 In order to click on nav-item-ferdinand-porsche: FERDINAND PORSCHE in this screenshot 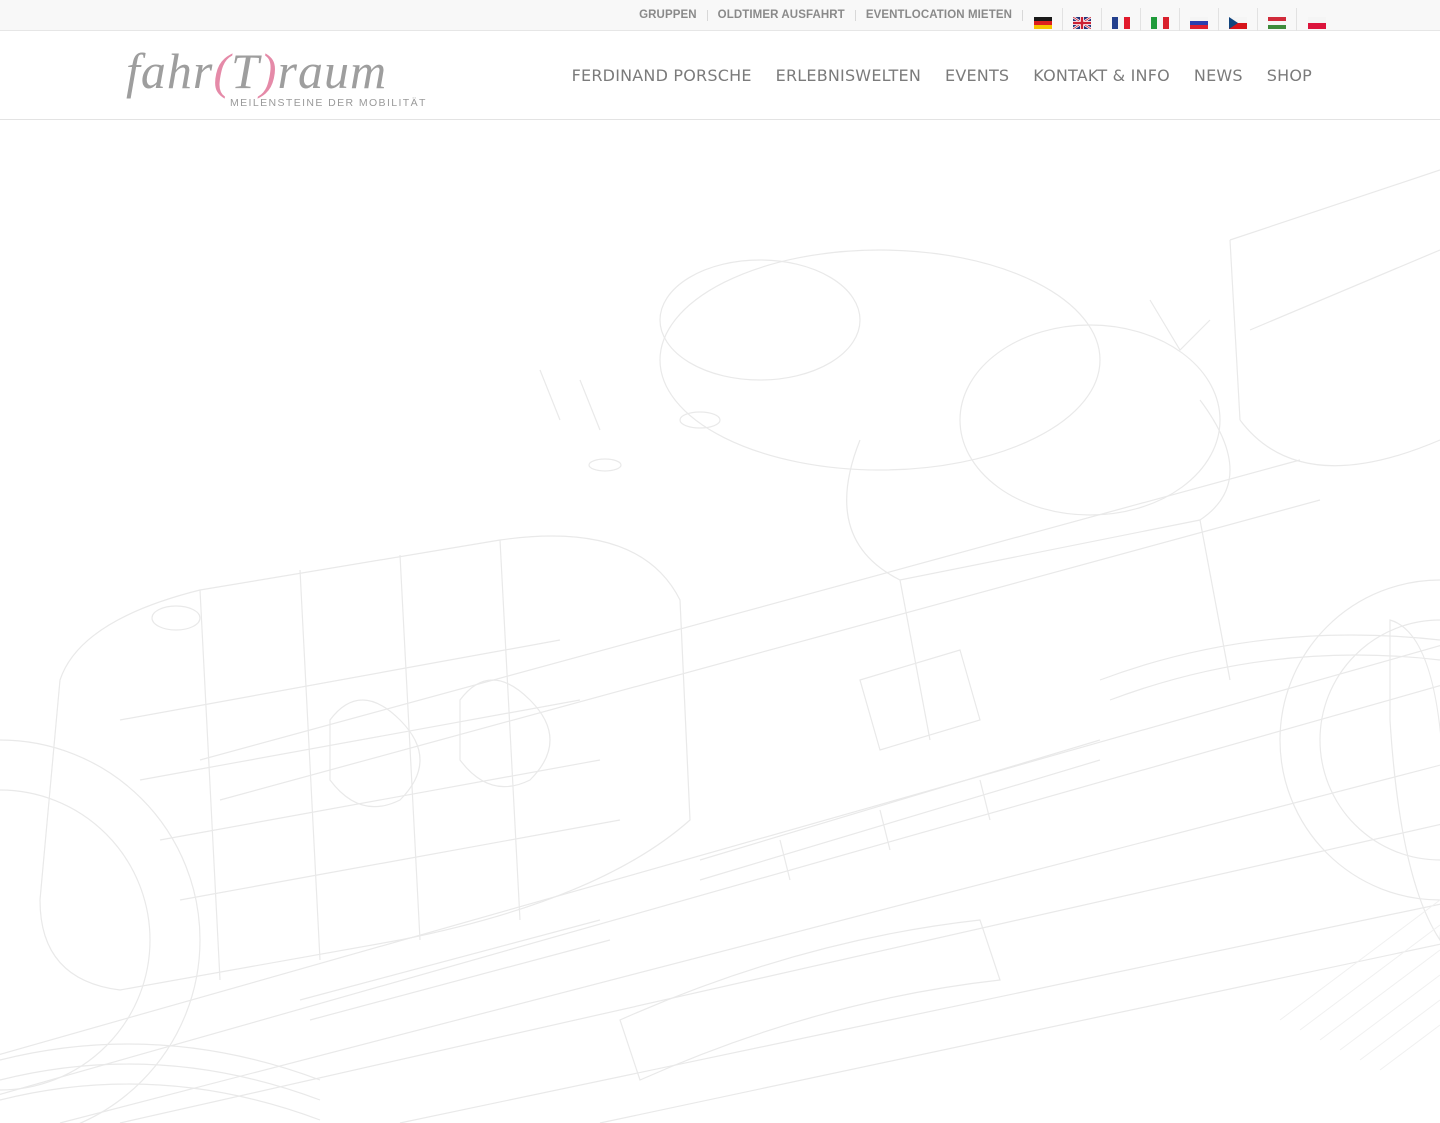, I will do `click(662, 75)`.